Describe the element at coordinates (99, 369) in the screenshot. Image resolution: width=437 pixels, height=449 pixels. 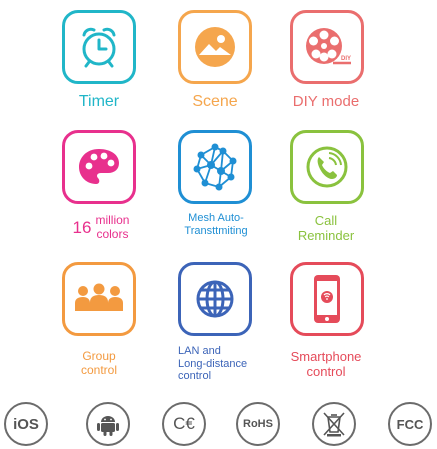
I see `group-line2: control` at that location.